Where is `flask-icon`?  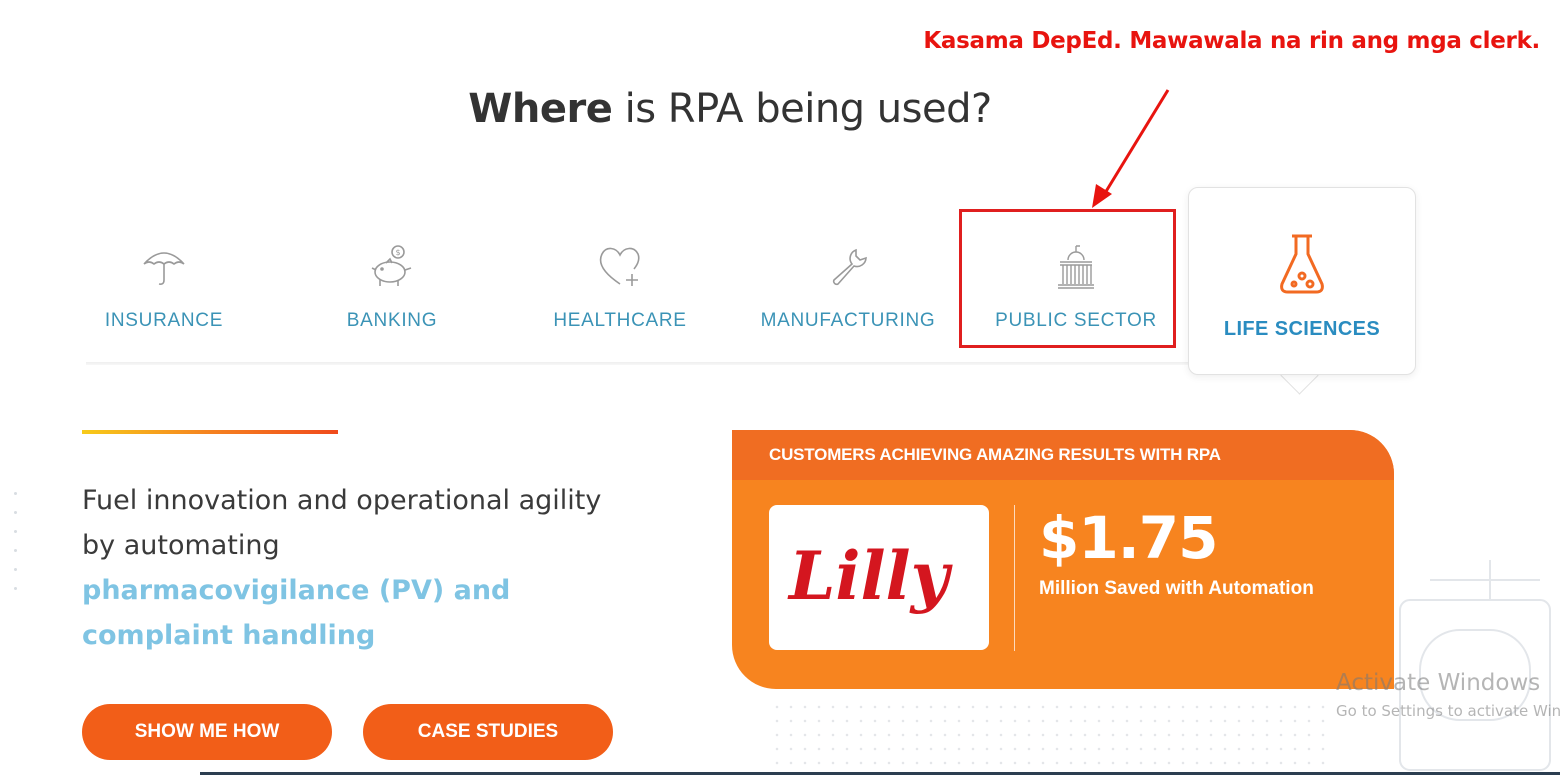 flask-icon is located at coordinates (1302, 264).